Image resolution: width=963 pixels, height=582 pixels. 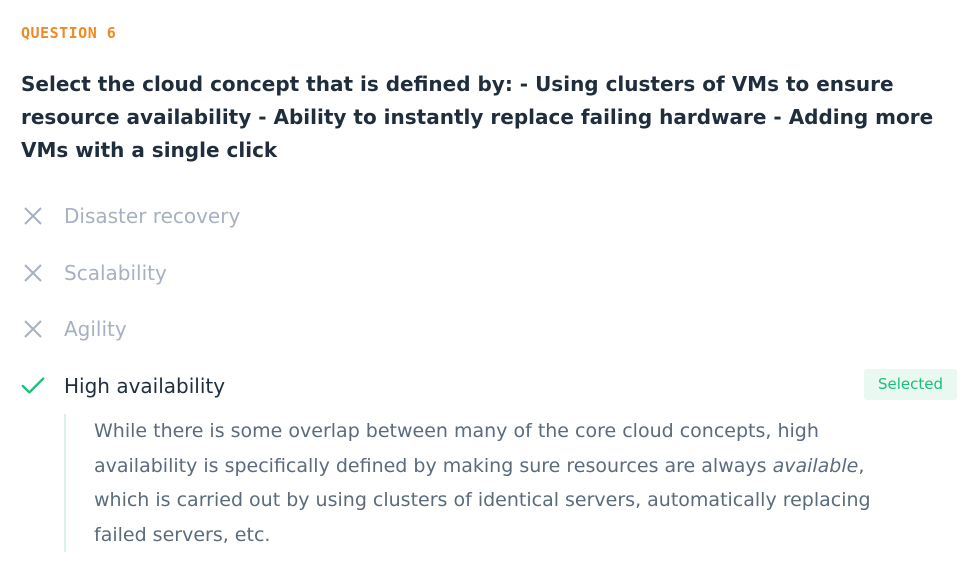 I want to click on option-agility: Agility, so click(x=74, y=329).